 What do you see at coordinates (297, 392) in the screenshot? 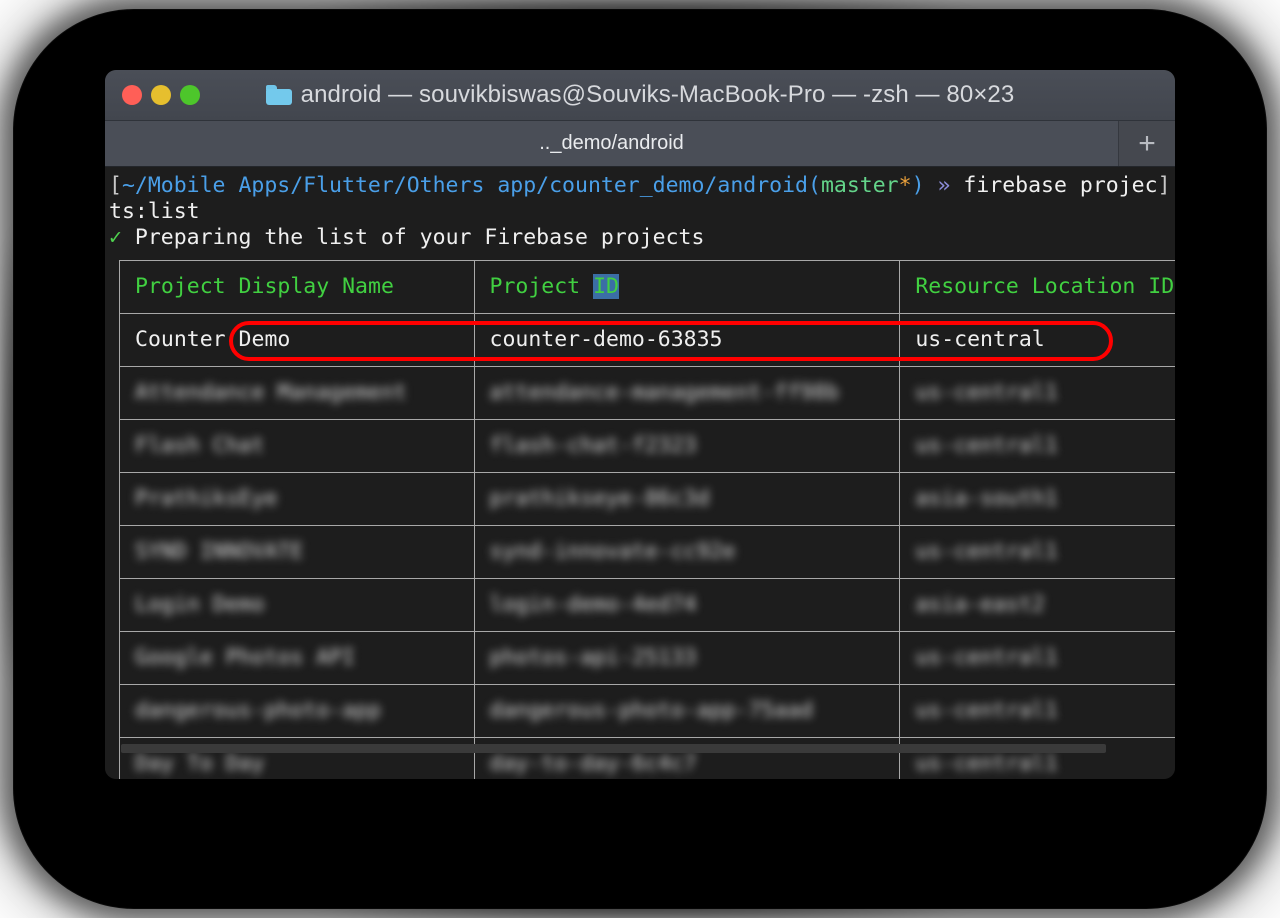
I see `cell-display-name: Attendance Management` at bounding box center [297, 392].